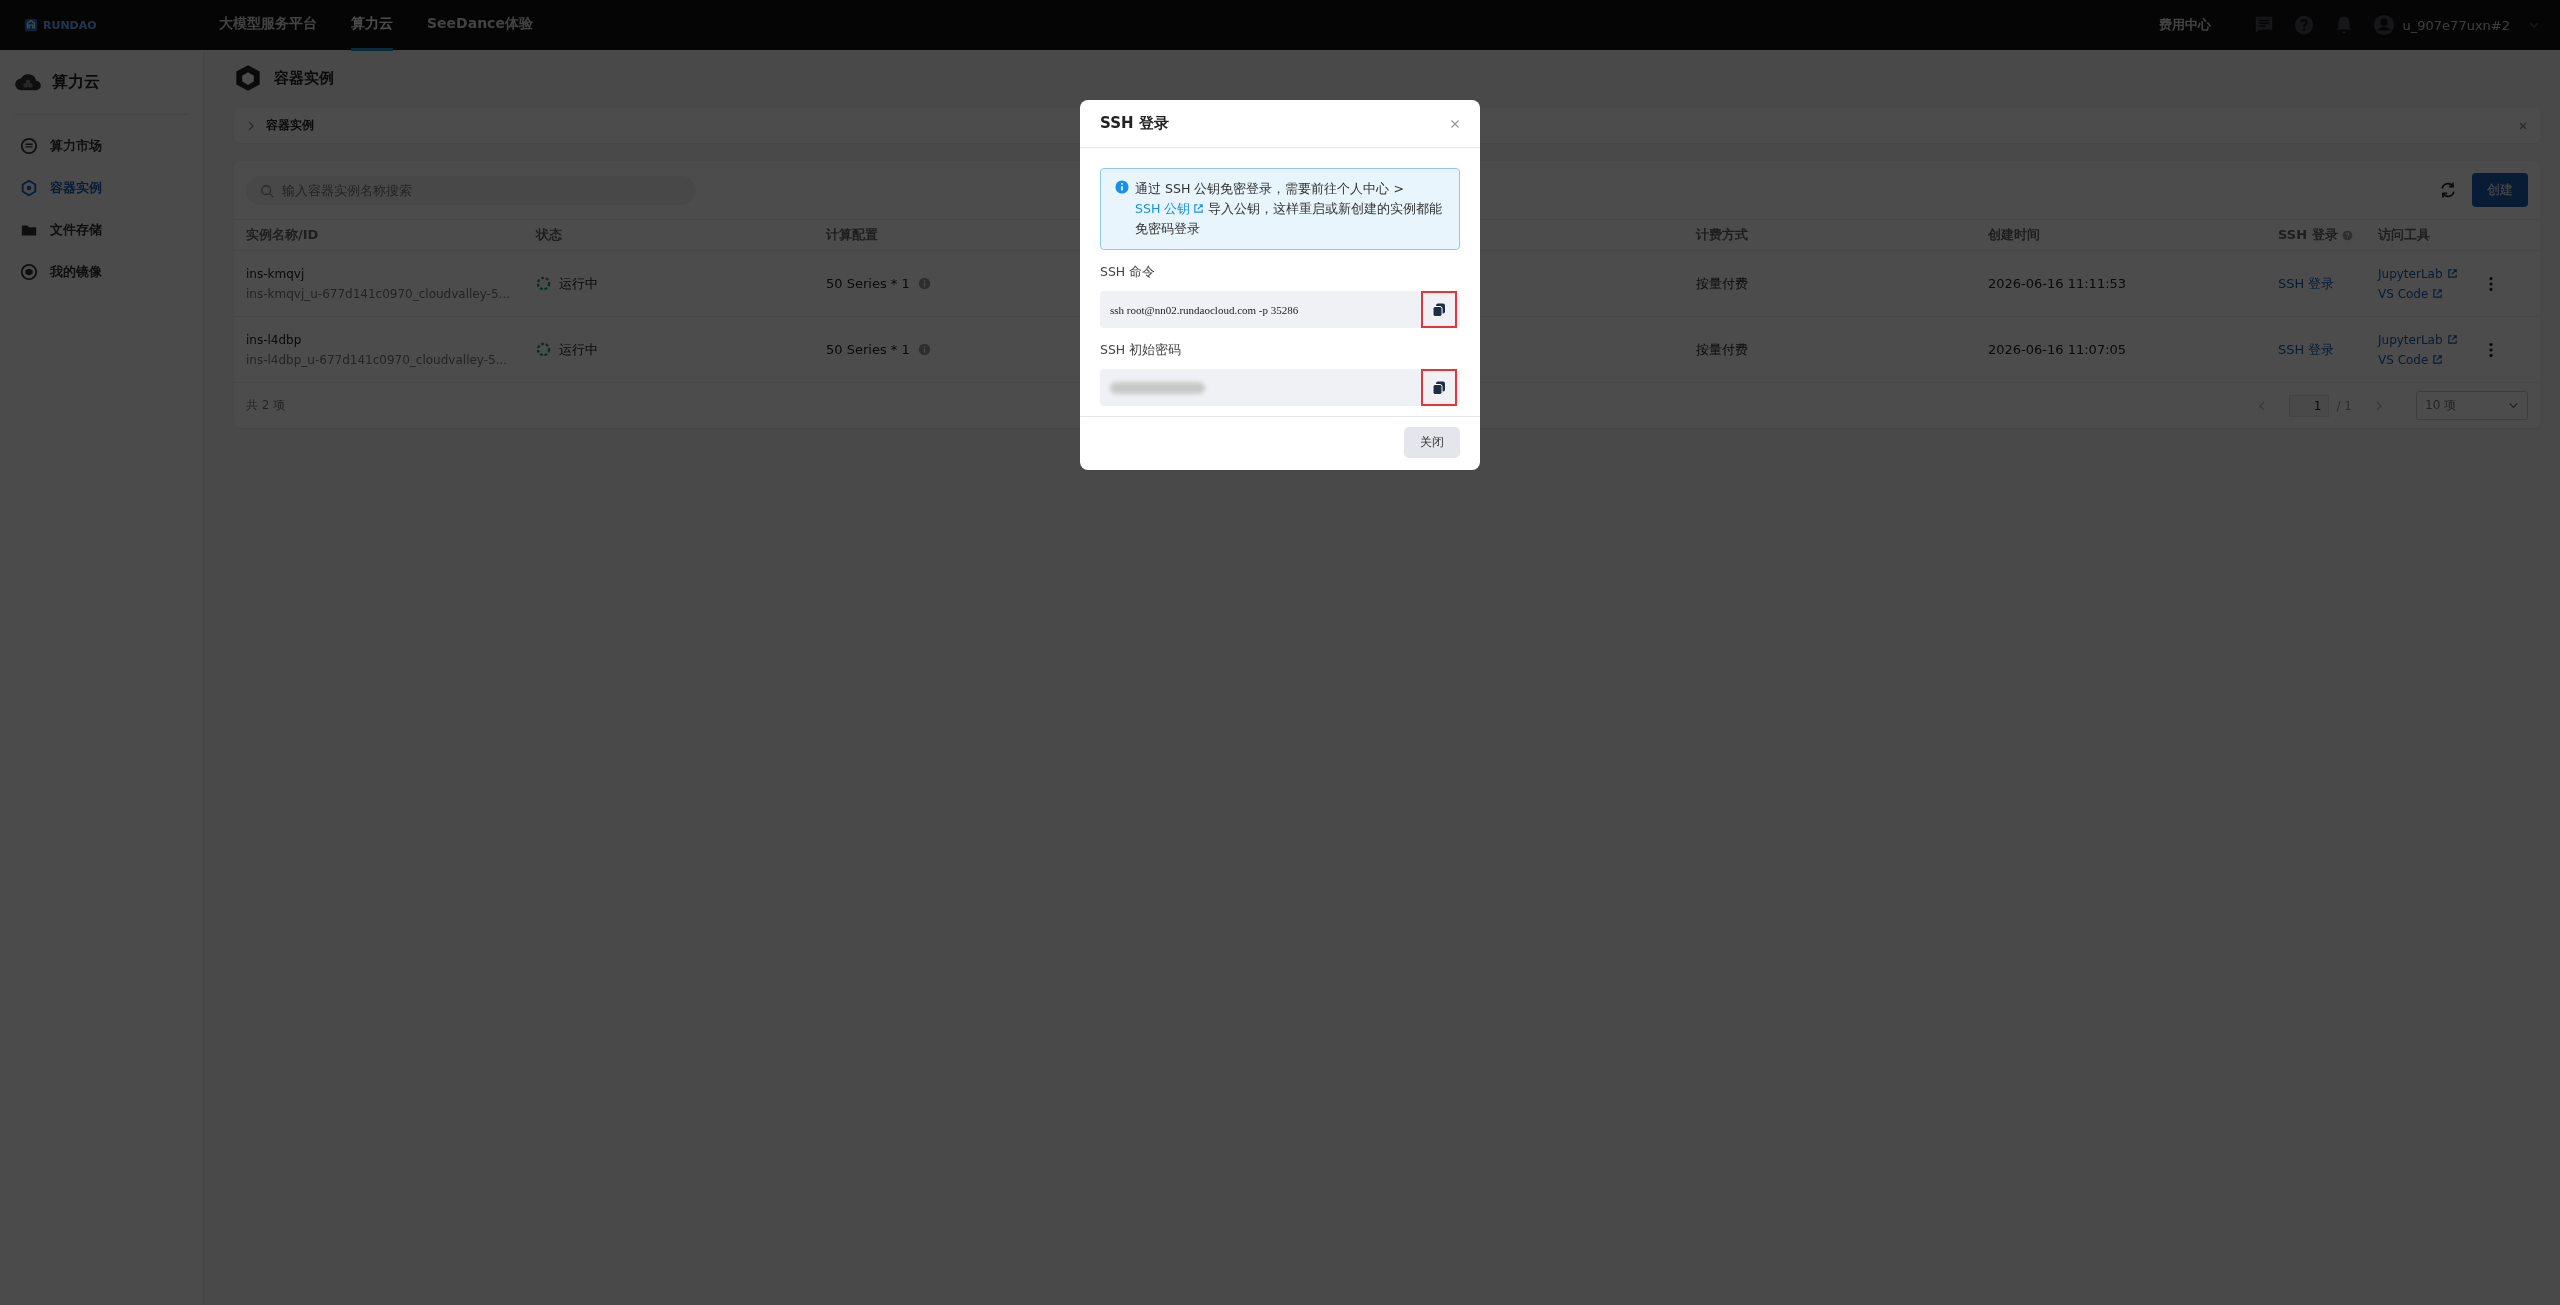  What do you see at coordinates (1432, 442) in the screenshot?
I see `close-button: 关闭` at bounding box center [1432, 442].